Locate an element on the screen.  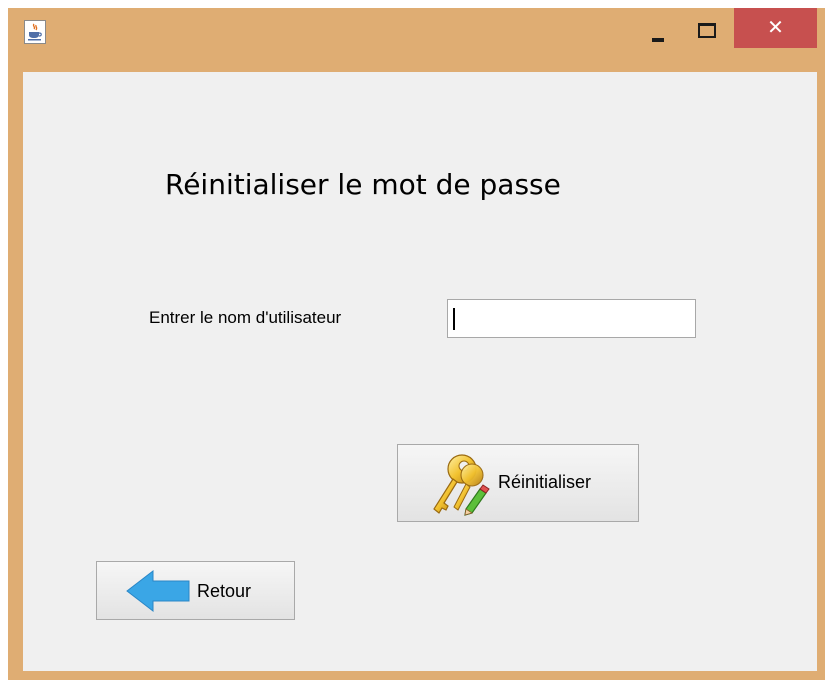
back-button-label: Retour is located at coordinates (224, 591).